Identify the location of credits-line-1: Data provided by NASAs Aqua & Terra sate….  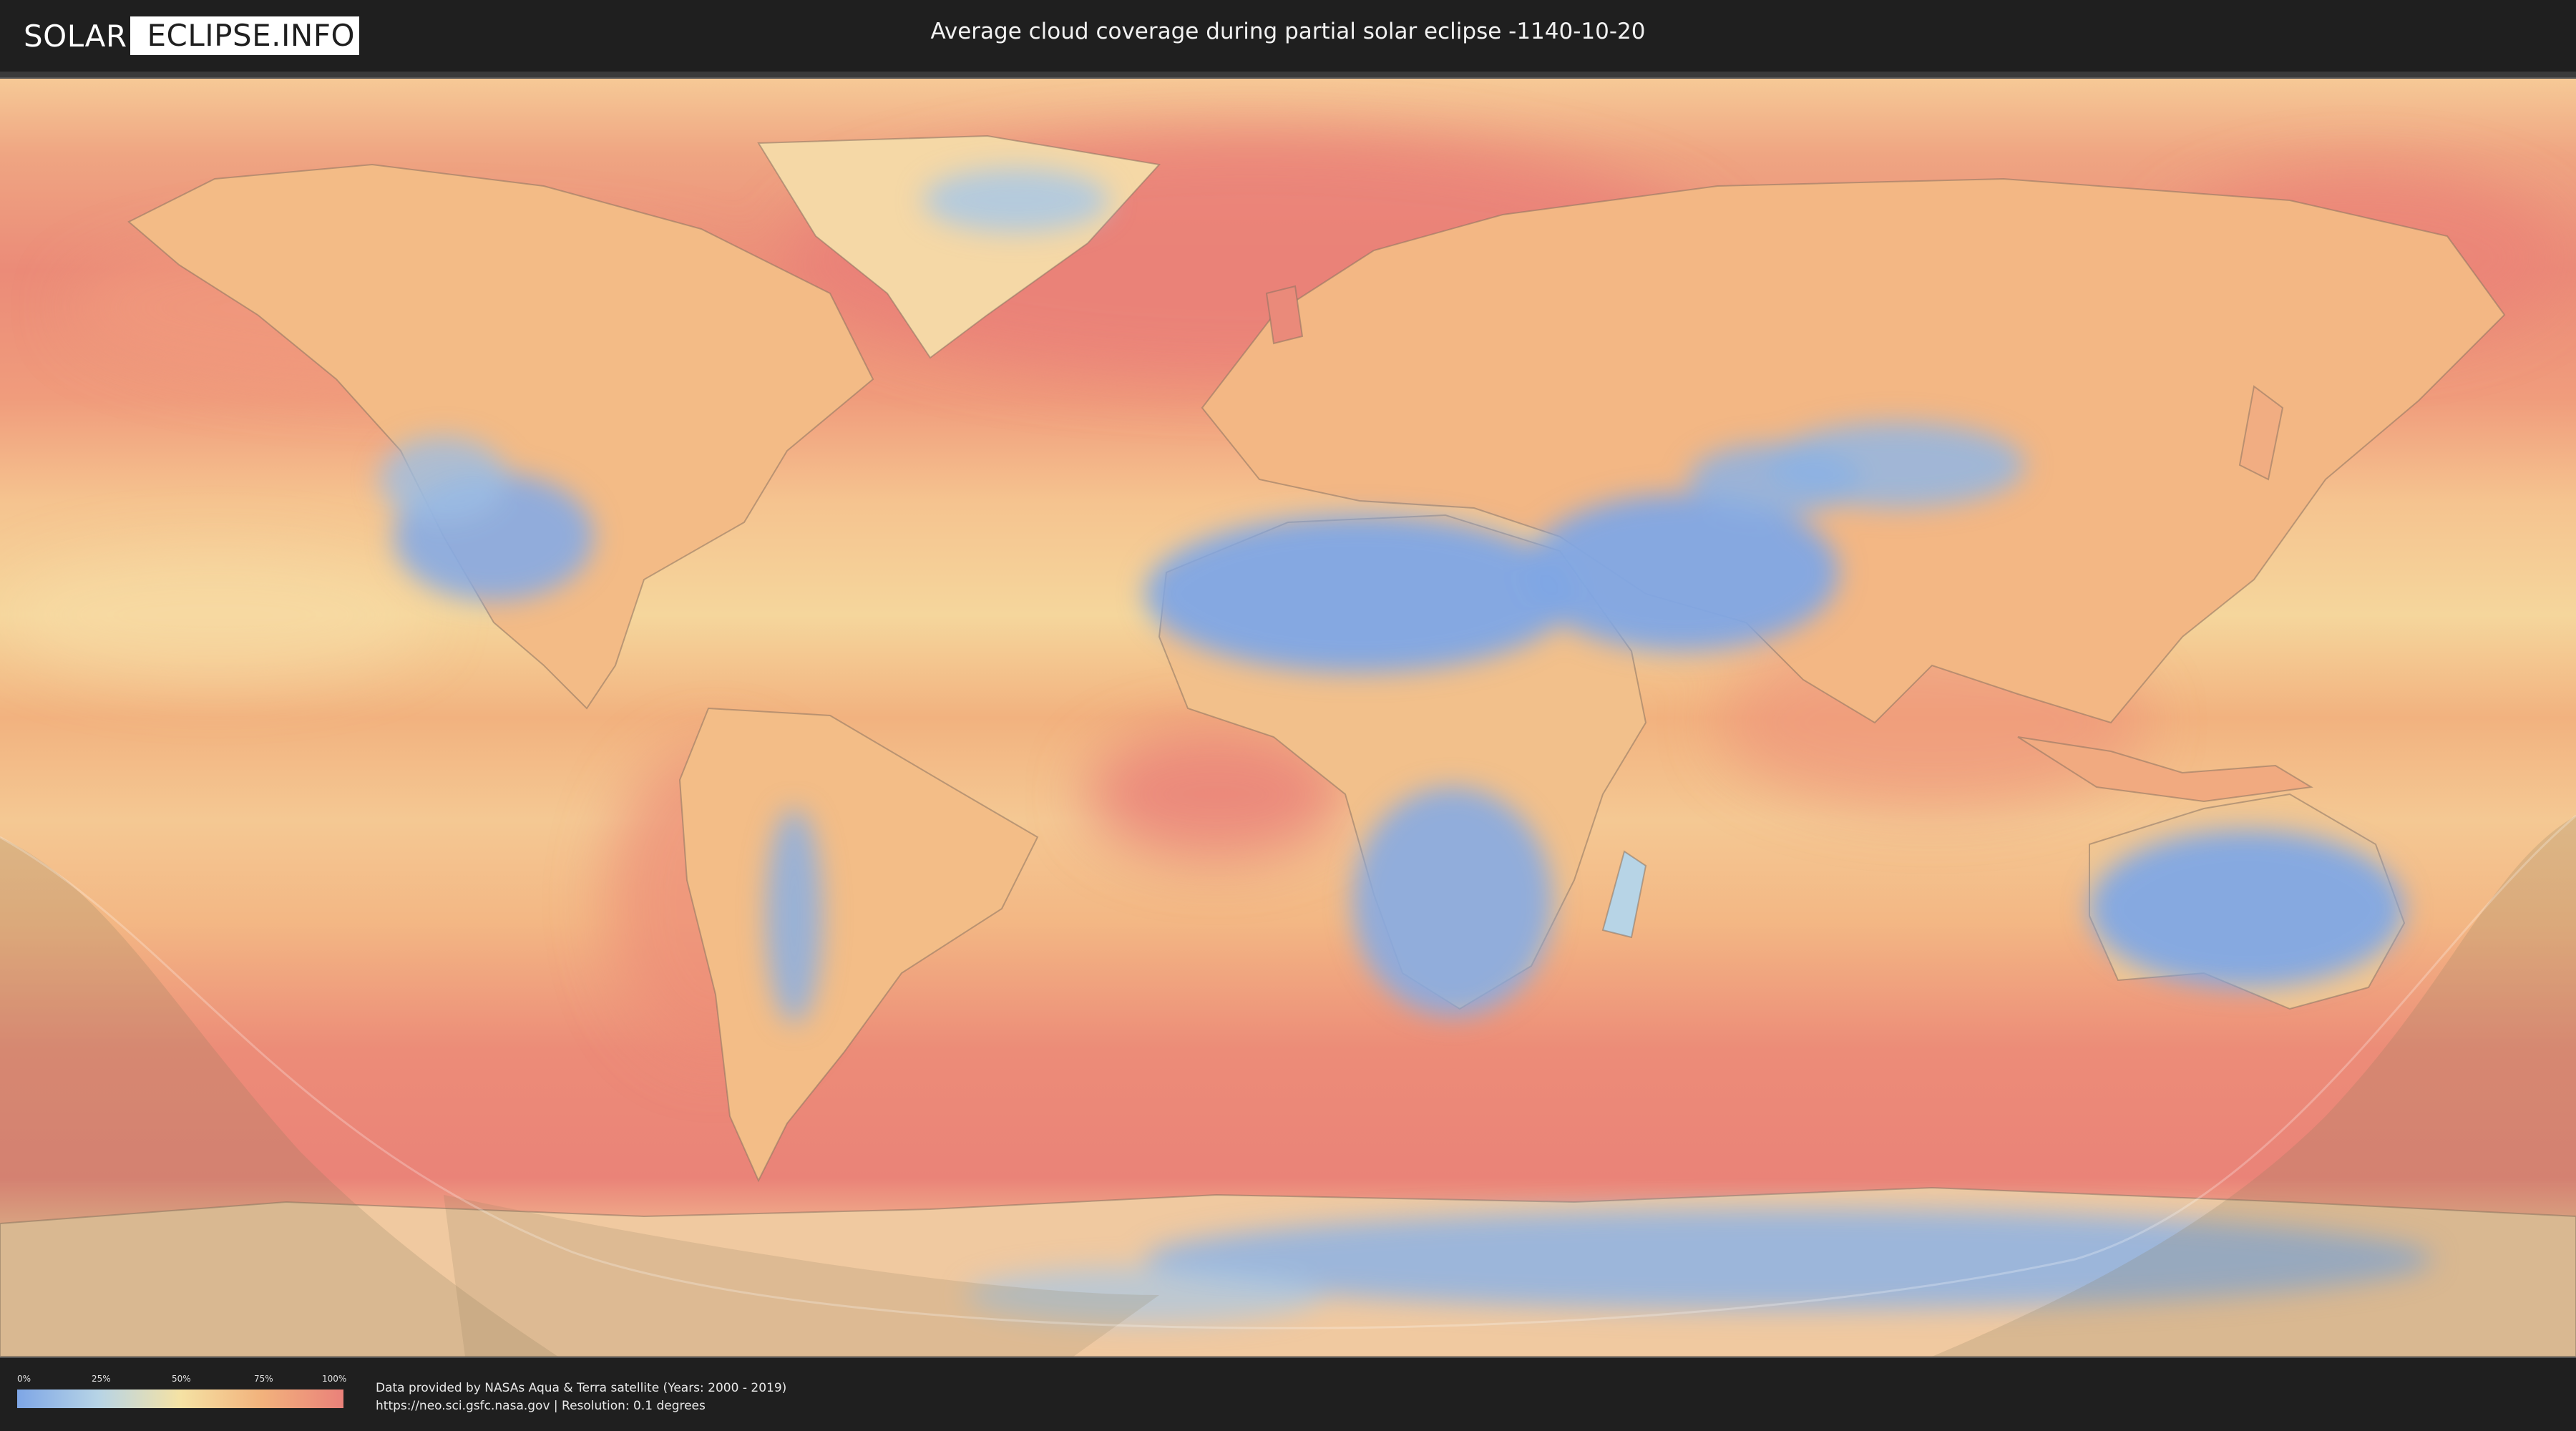
(581, 1388).